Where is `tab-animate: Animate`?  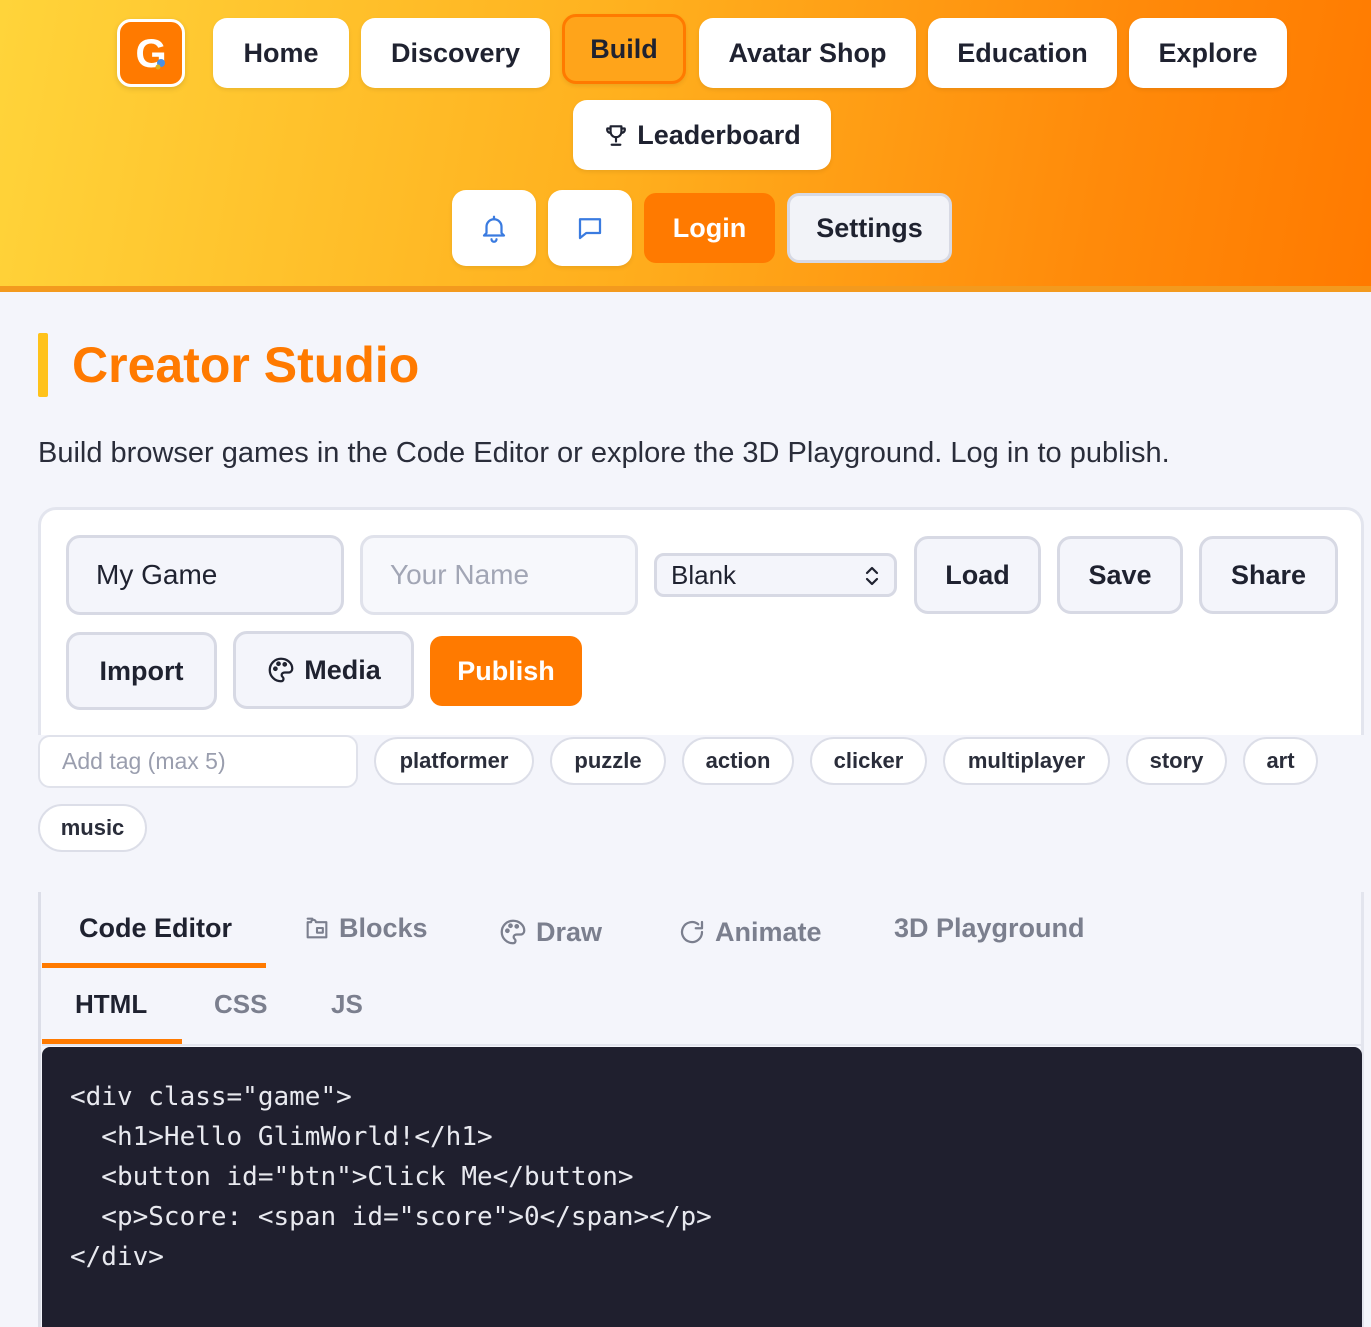 tab-animate: Animate is located at coordinates (749, 932).